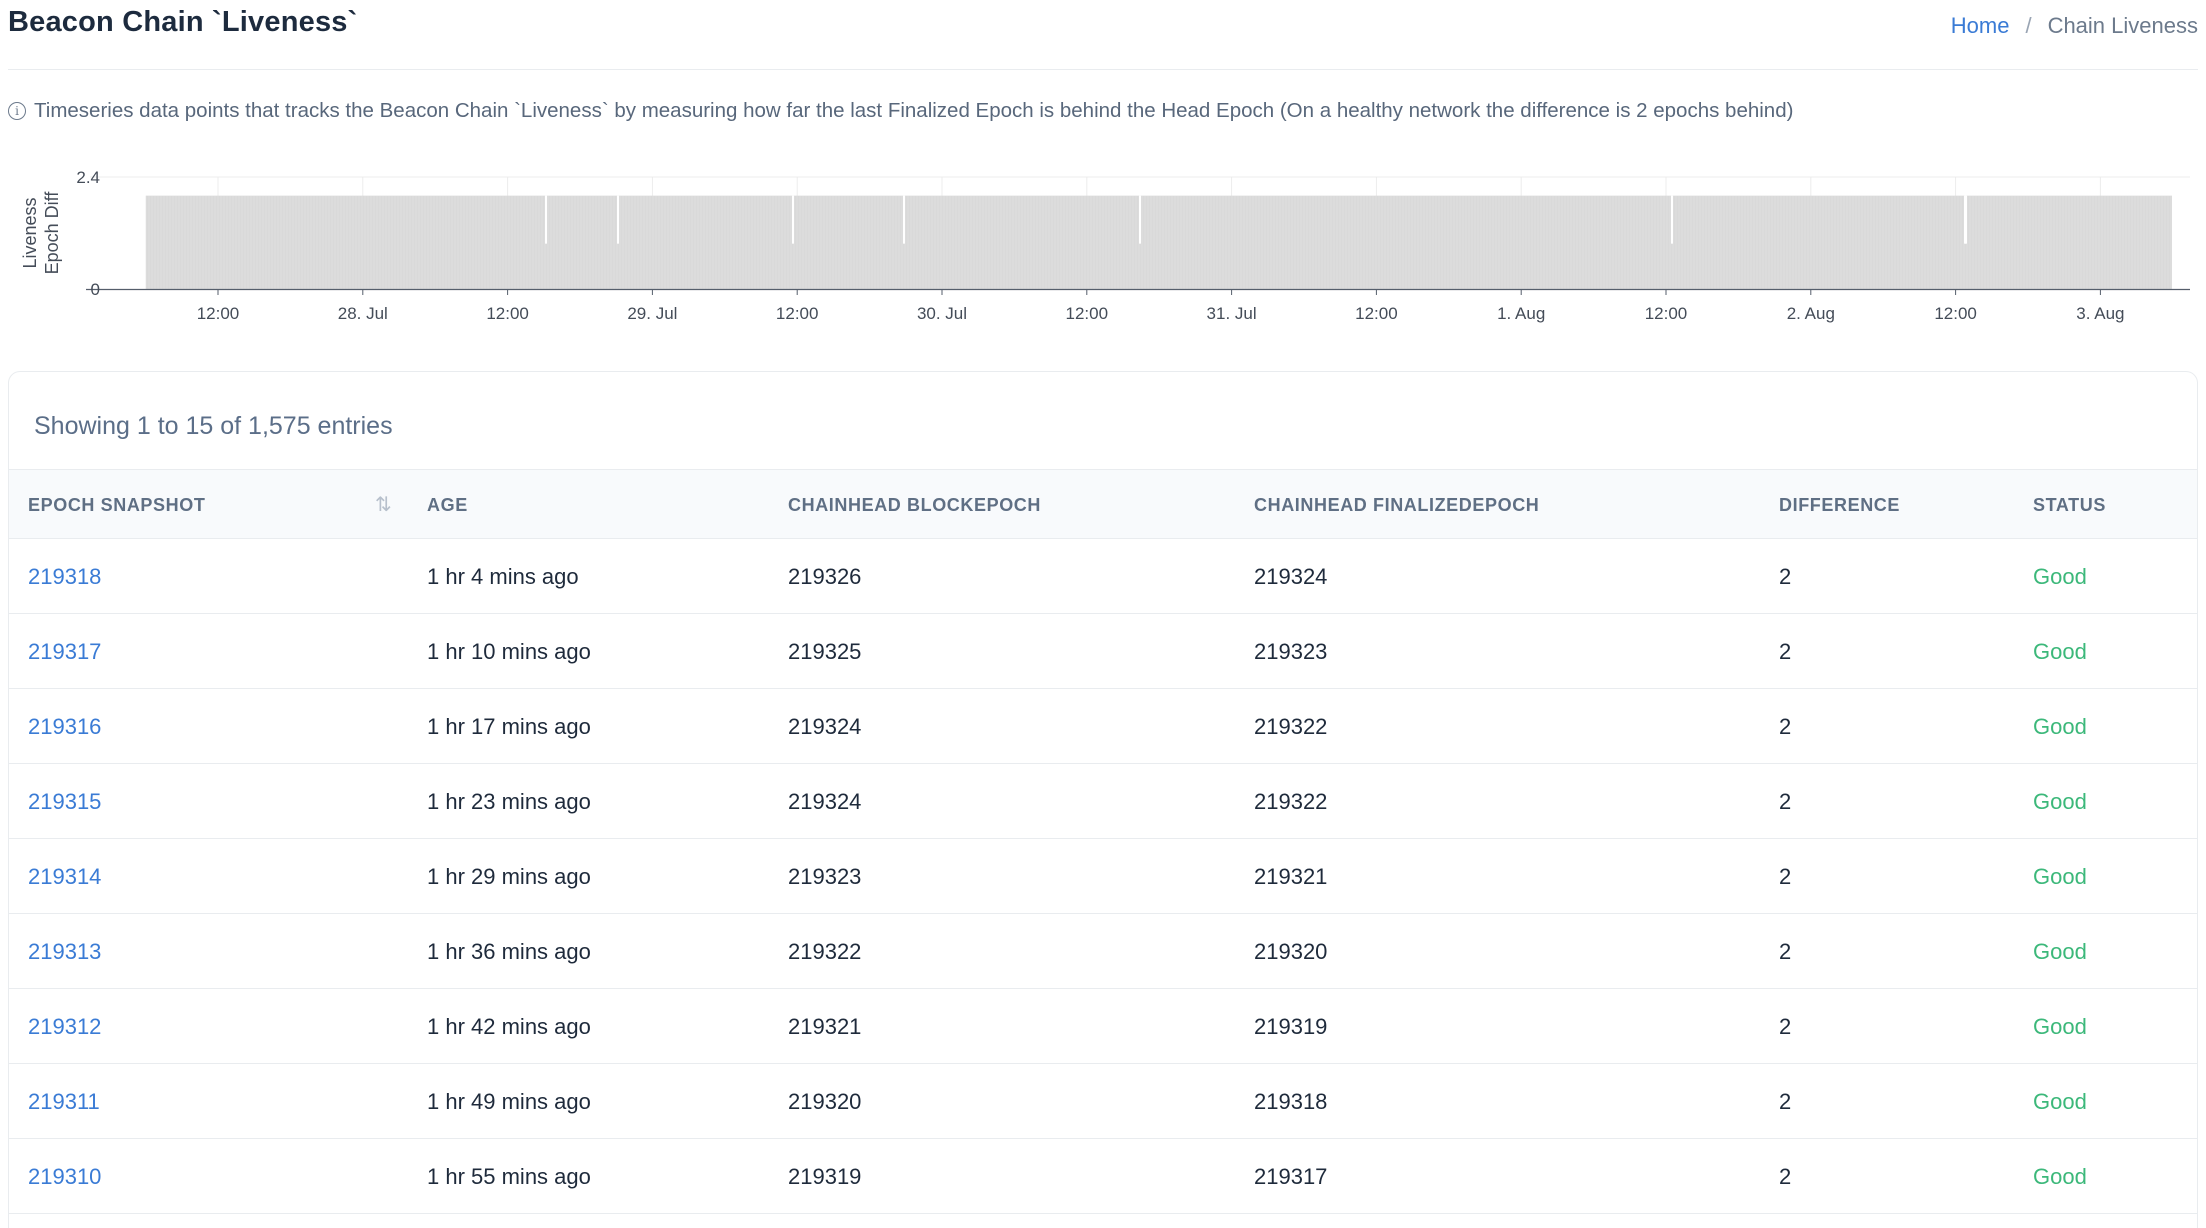  Describe the element at coordinates (1840, 505) in the screenshot. I see `column-header-difference: DIFFERENCE` at that location.